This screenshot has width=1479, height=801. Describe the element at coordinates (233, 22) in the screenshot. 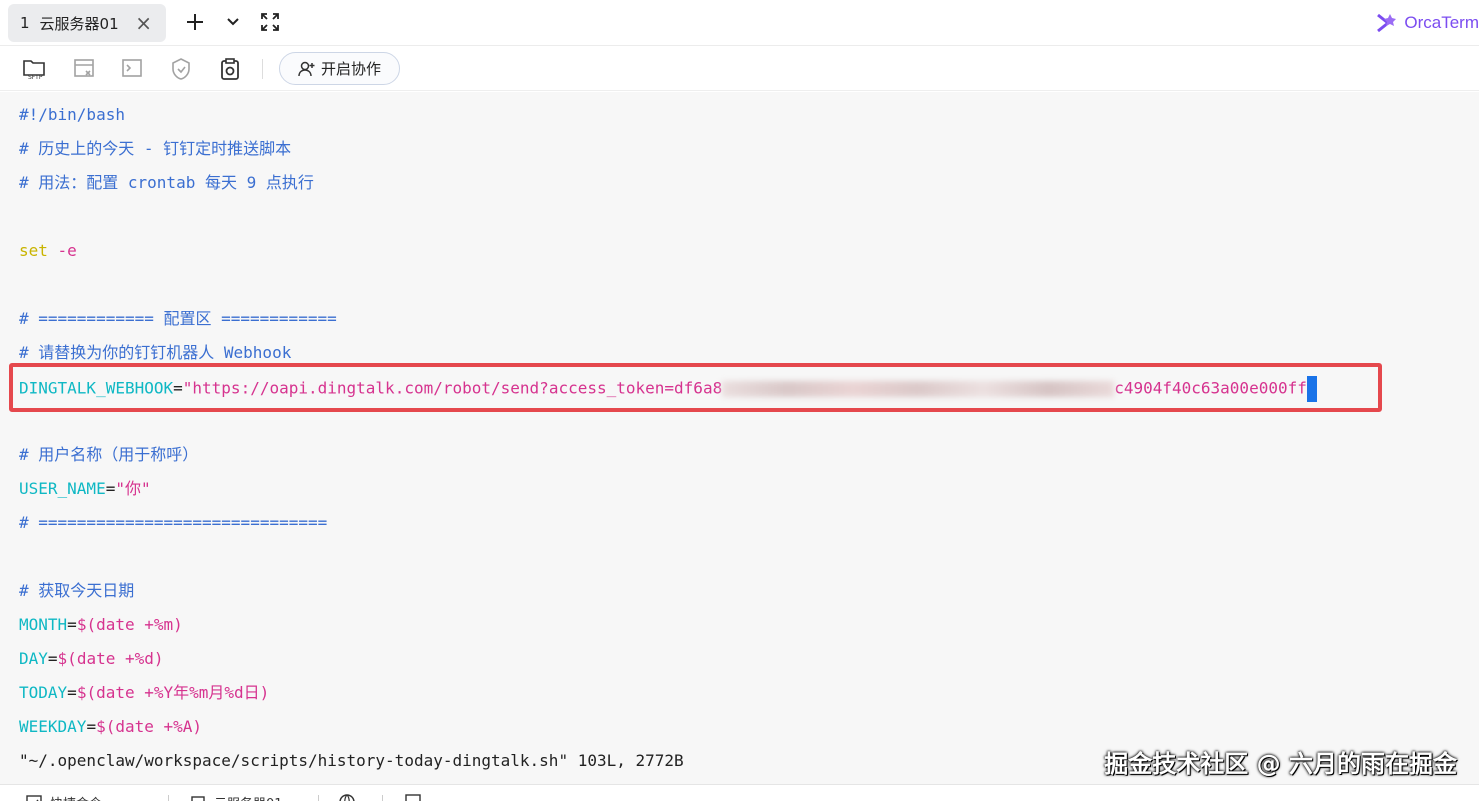

I see `chevron-down-icon` at that location.